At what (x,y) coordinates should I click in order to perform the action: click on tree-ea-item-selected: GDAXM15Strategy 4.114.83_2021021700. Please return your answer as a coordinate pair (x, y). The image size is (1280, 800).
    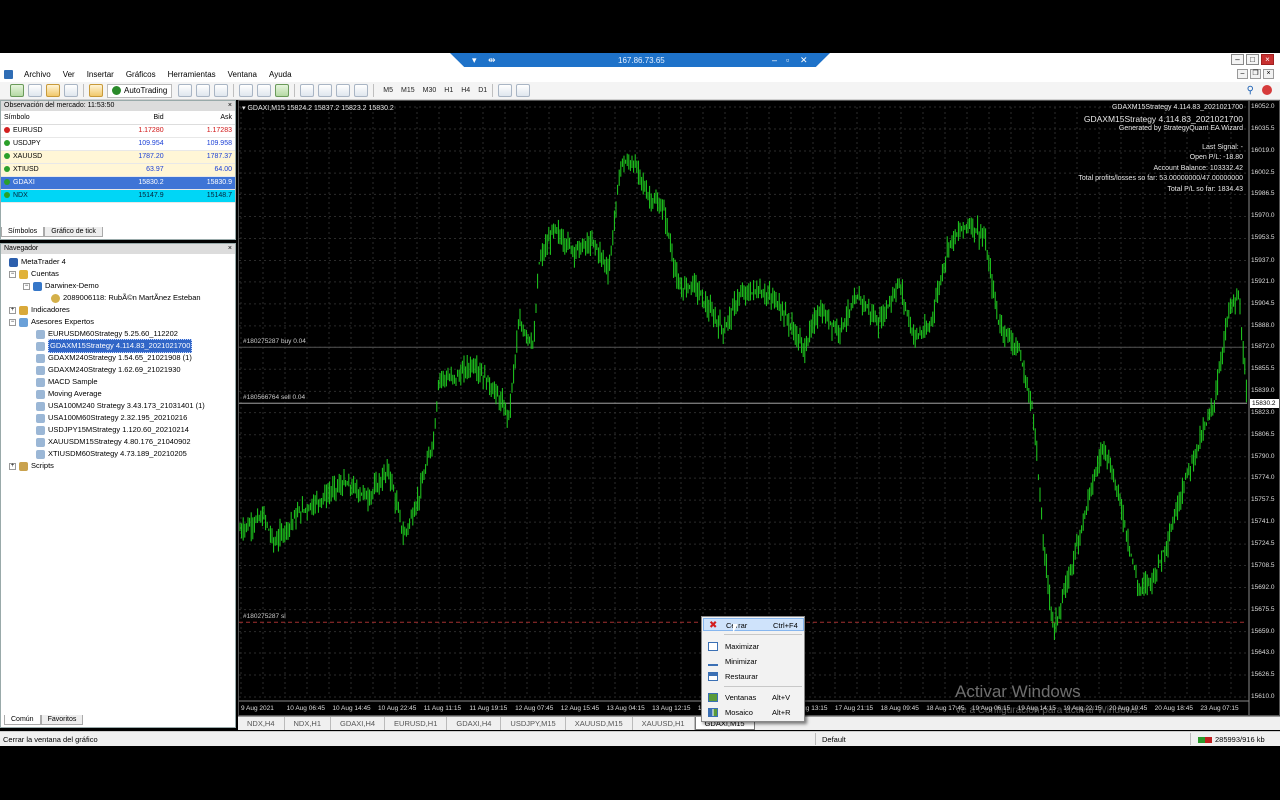
    Looking at the image, I should click on (114, 346).